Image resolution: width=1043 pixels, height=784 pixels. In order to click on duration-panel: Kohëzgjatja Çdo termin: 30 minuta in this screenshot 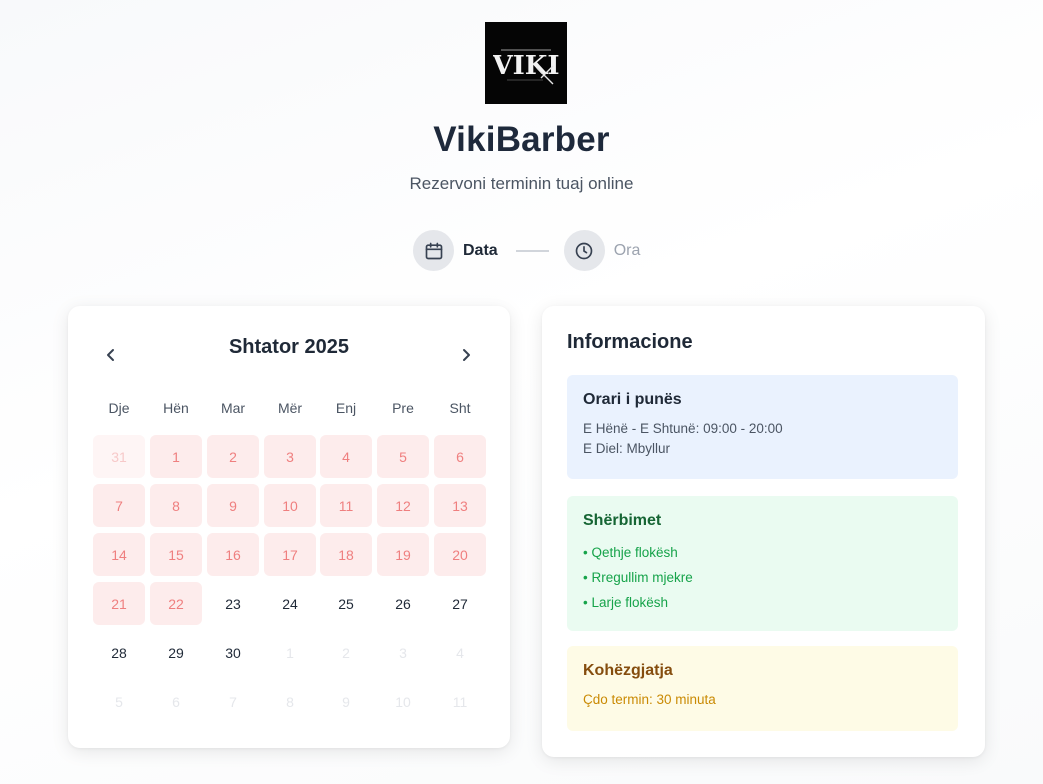, I will do `click(762, 688)`.